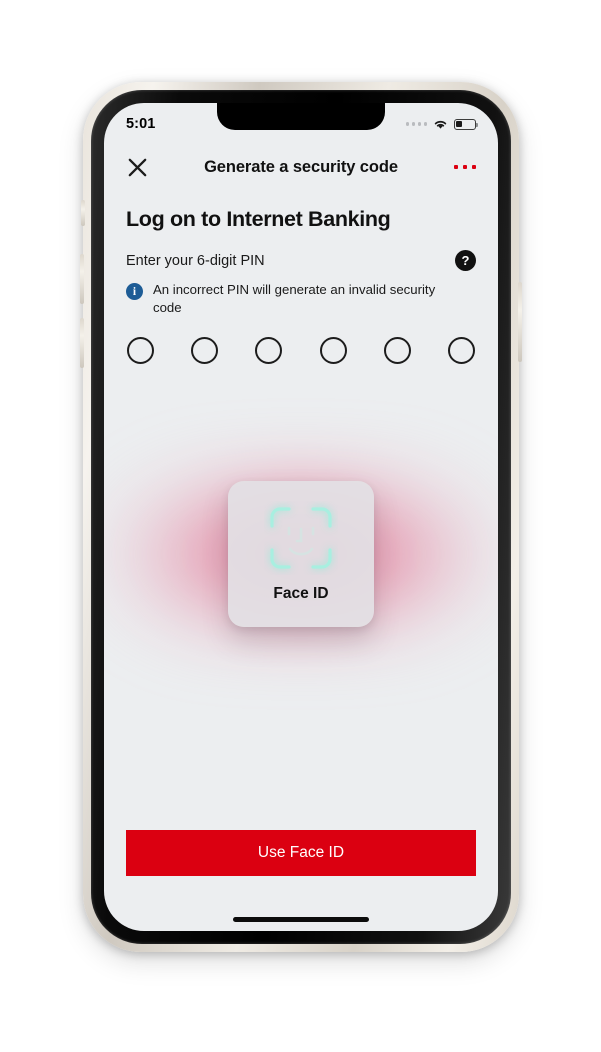 This screenshot has height=1052, width=601. What do you see at coordinates (82, 279) in the screenshot?
I see `volume-up-button` at bounding box center [82, 279].